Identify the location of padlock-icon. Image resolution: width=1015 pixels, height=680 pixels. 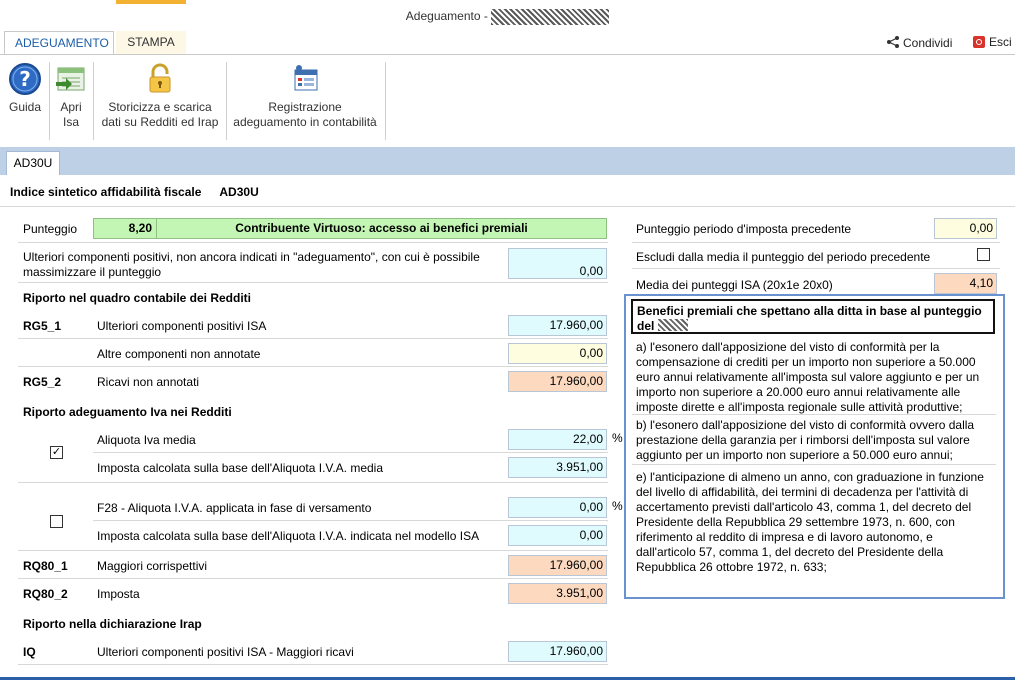
(160, 78).